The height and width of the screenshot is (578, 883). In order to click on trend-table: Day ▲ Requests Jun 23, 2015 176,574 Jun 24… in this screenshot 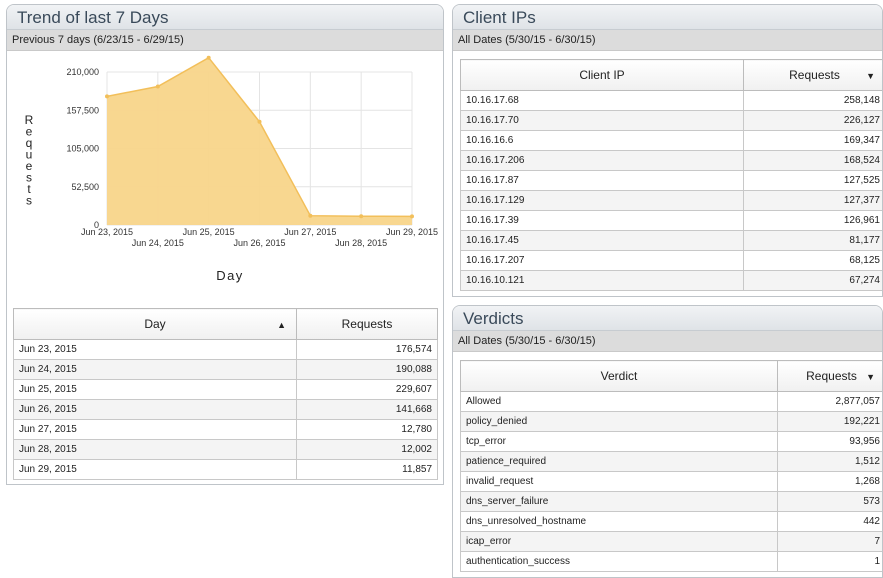, I will do `click(225, 394)`.